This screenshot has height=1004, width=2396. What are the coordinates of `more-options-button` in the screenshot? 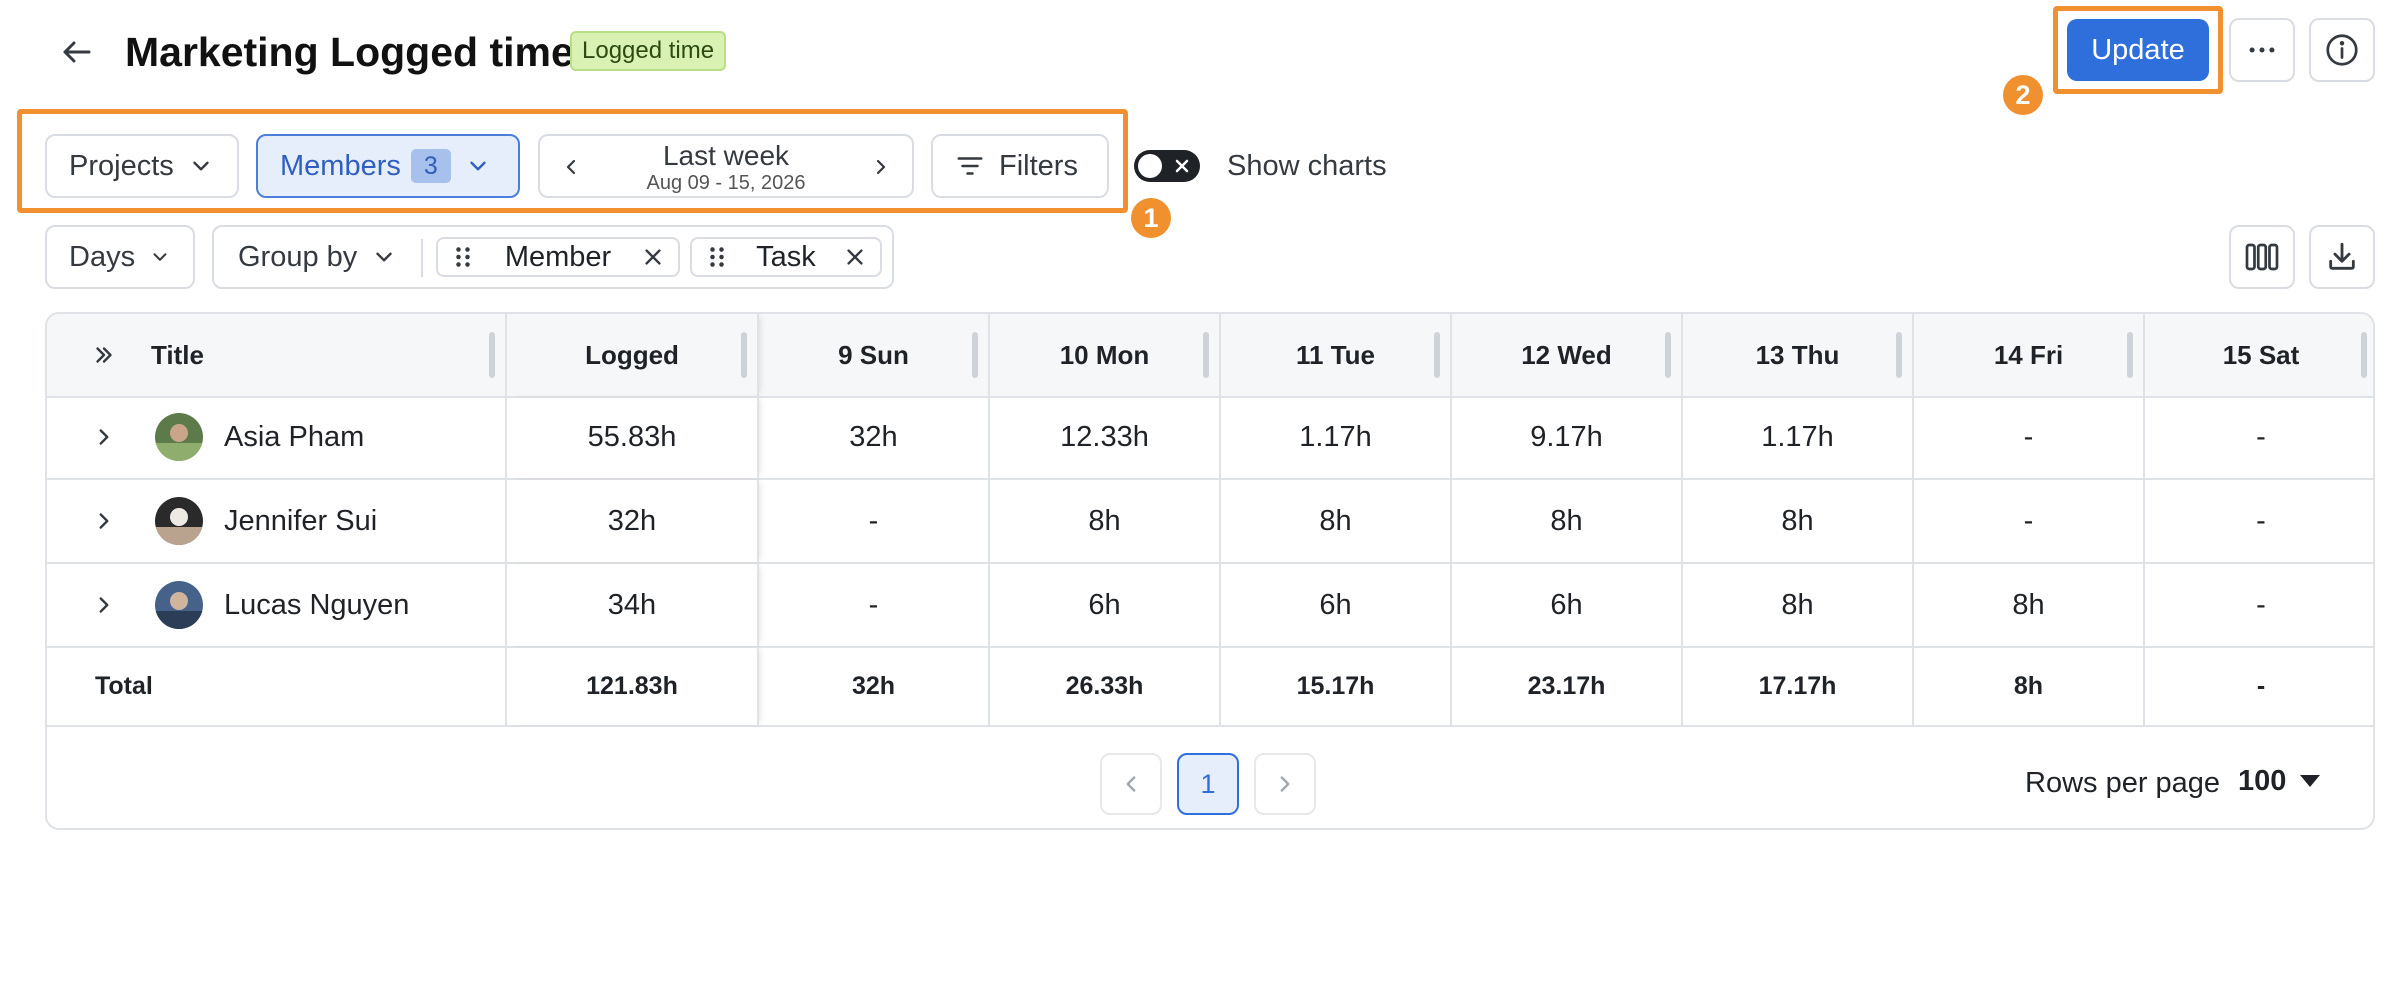 It's located at (2262, 50).